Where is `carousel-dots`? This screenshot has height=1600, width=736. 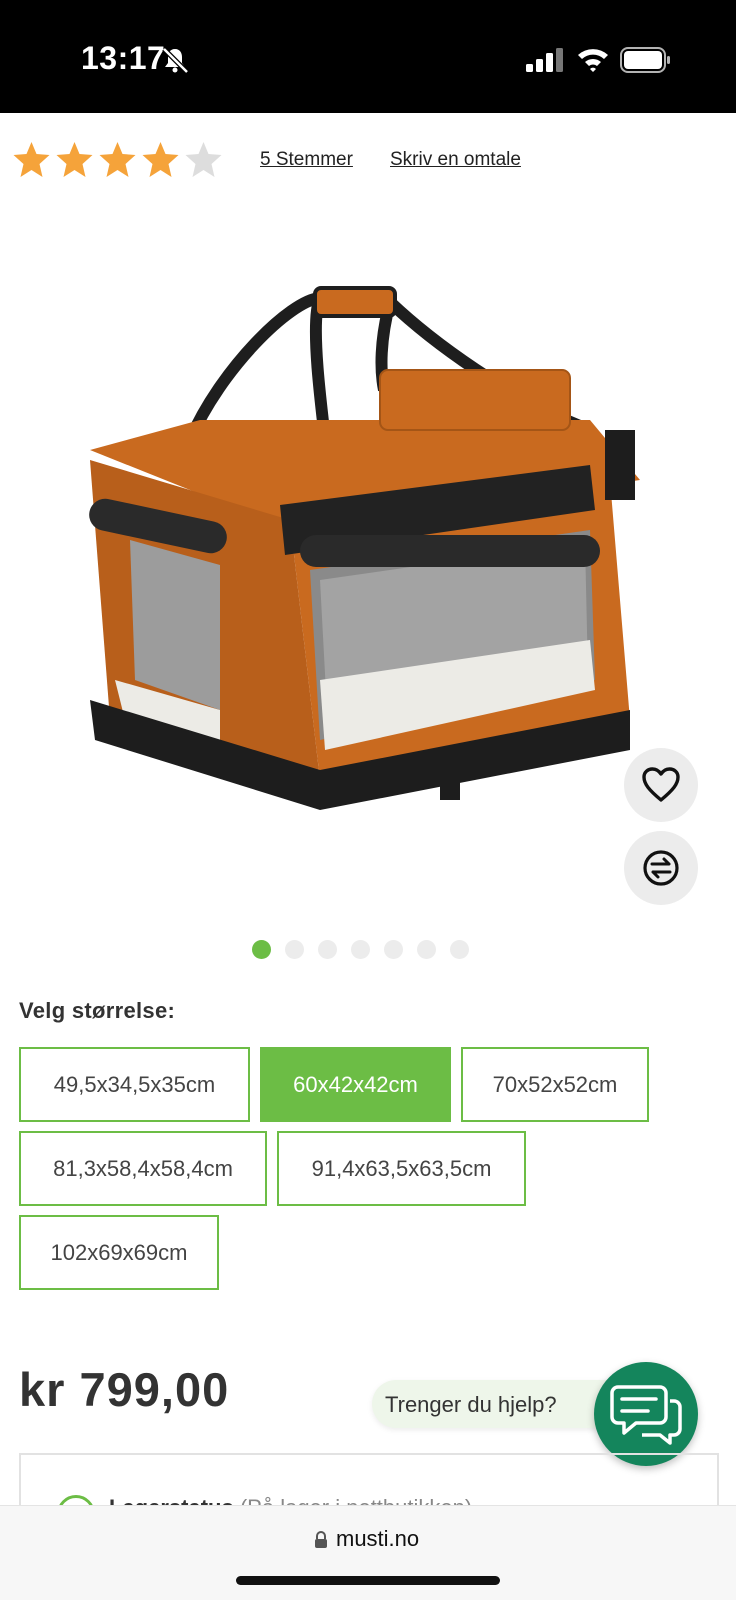 carousel-dots is located at coordinates (360, 949).